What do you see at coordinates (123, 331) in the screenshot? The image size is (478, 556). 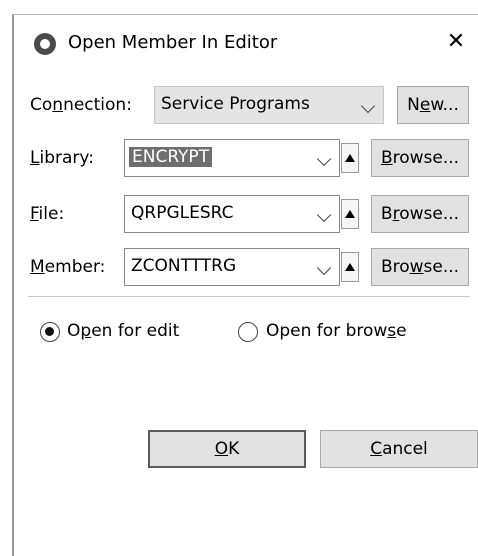 I see `open-for-edit-label: Open for edit` at bounding box center [123, 331].